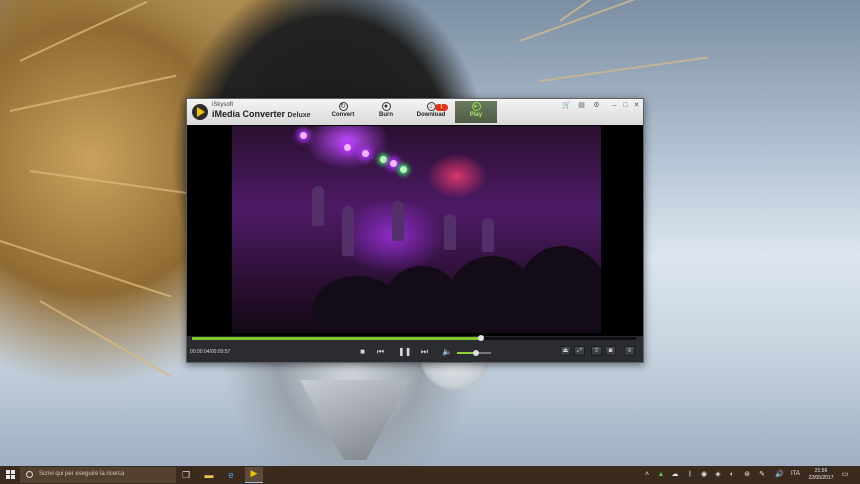 Image resolution: width=860 pixels, height=484 pixels. Describe the element at coordinates (447, 351) in the screenshot. I see `volume-icon: 🔈` at that location.